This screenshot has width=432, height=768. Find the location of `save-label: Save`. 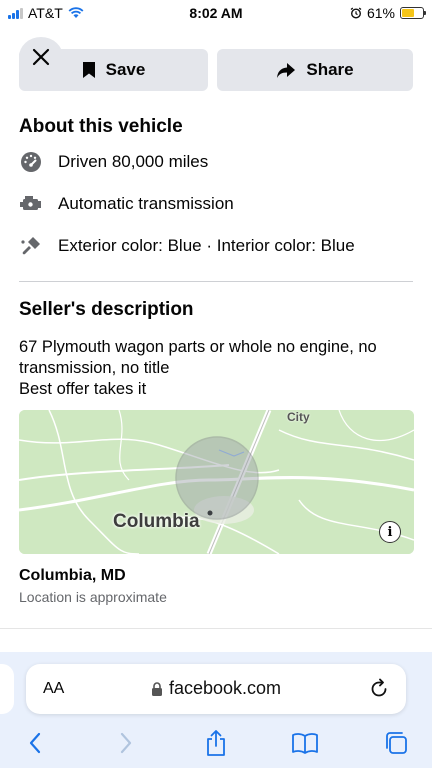

save-label: Save is located at coordinates (125, 69).